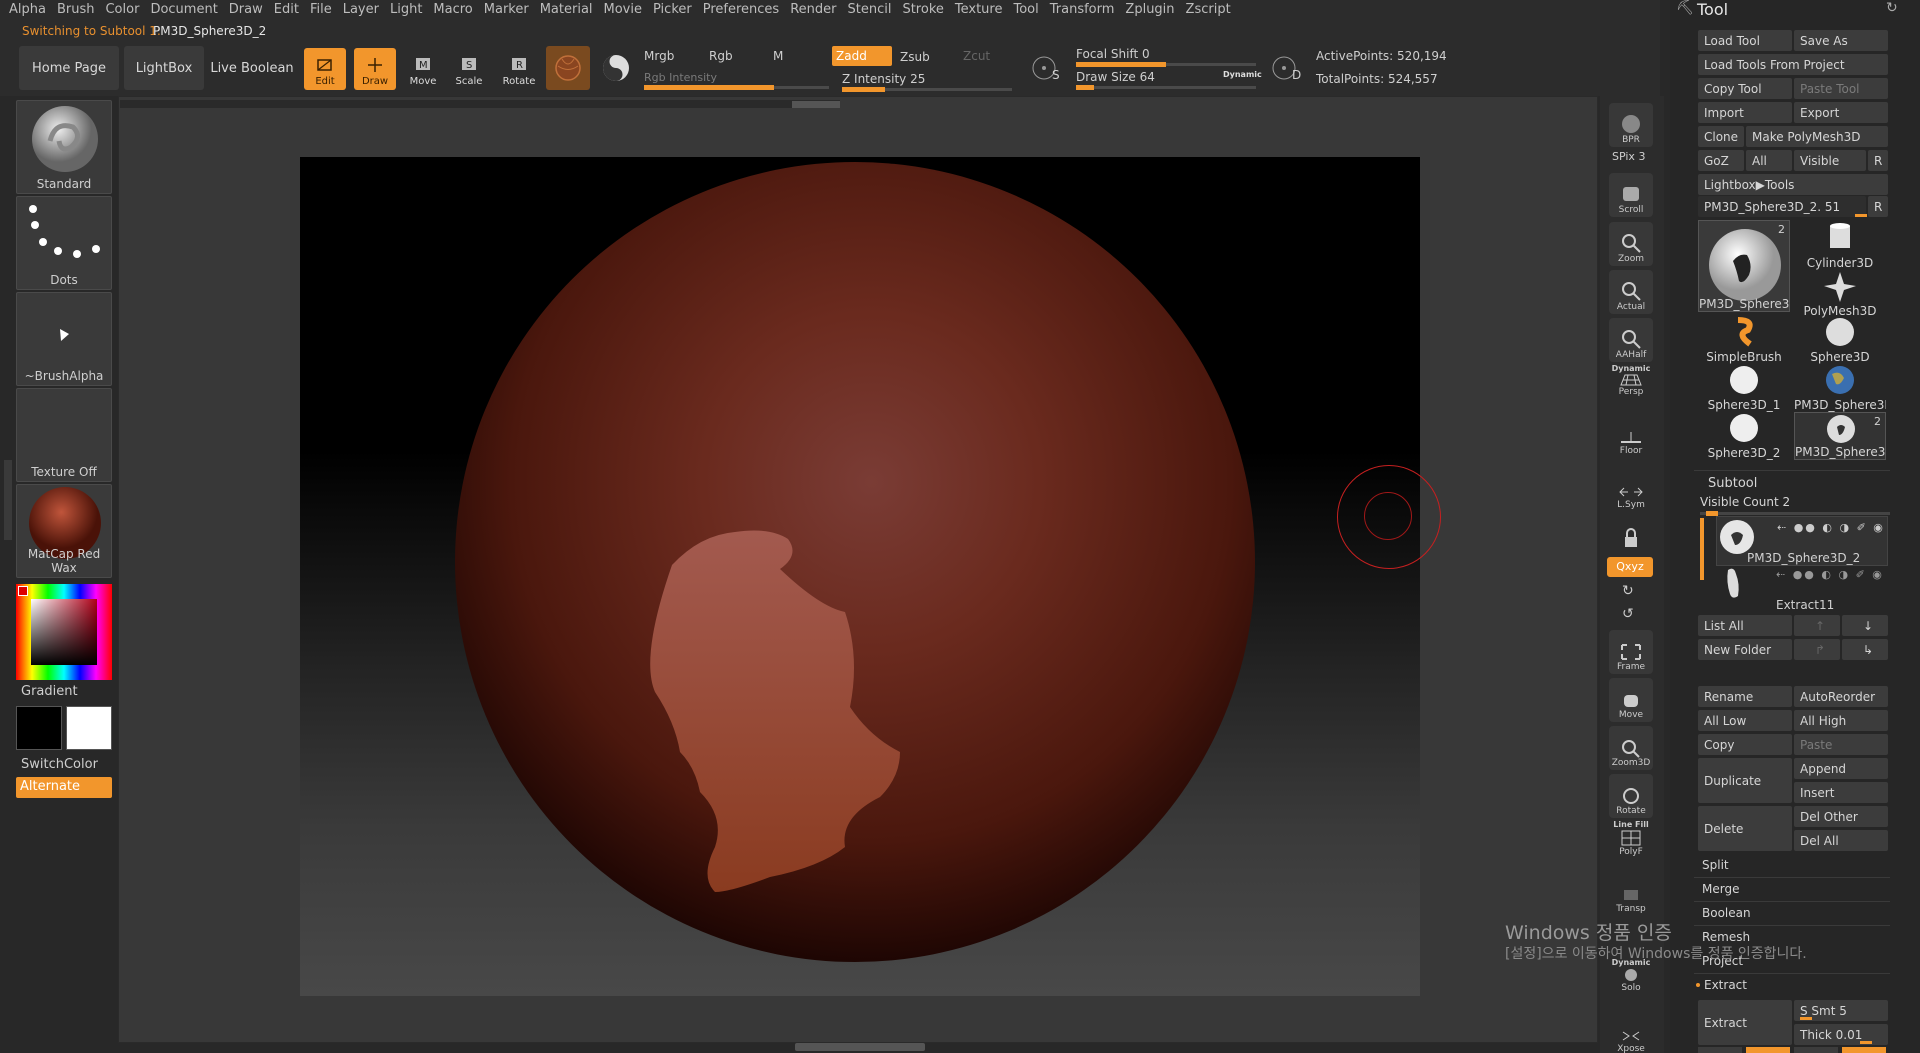  What do you see at coordinates (1841, 768) in the screenshot?
I see `append-button: Append` at bounding box center [1841, 768].